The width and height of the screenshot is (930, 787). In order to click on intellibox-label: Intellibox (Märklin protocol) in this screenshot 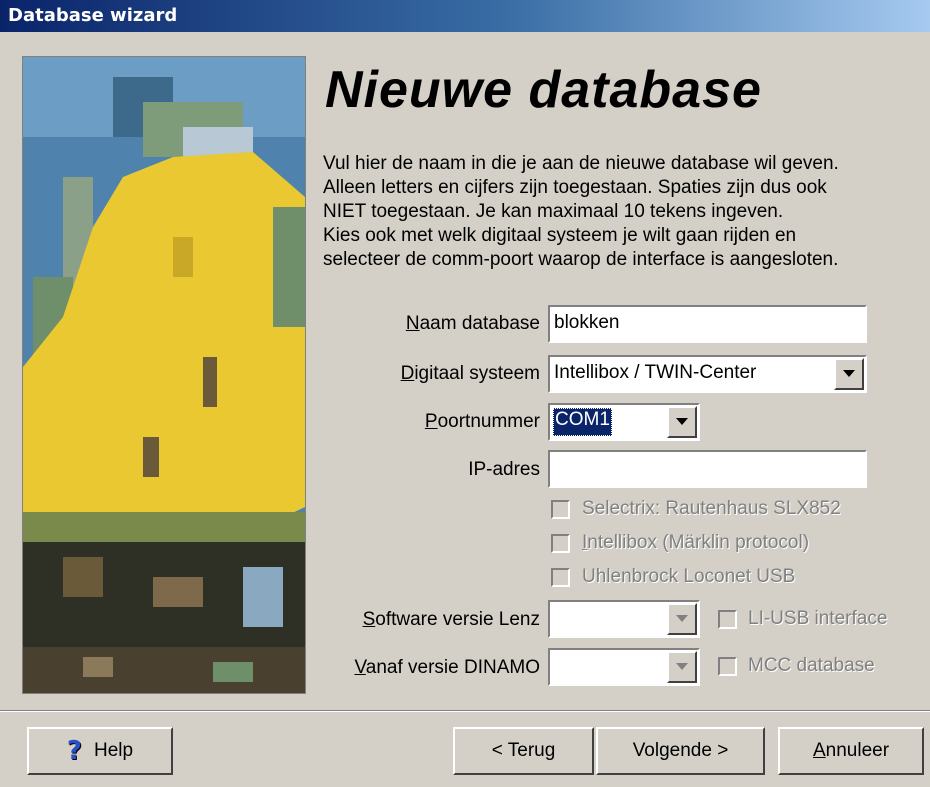, I will do `click(696, 542)`.